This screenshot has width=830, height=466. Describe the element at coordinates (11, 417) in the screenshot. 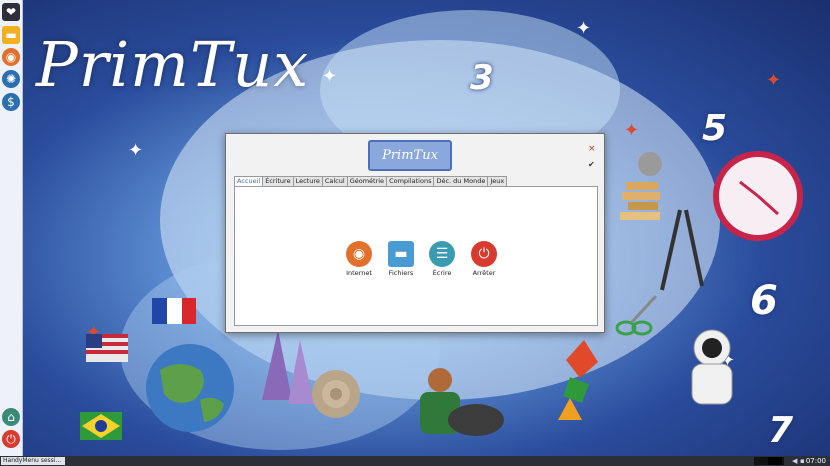

I see `session-icon: ⌂` at that location.